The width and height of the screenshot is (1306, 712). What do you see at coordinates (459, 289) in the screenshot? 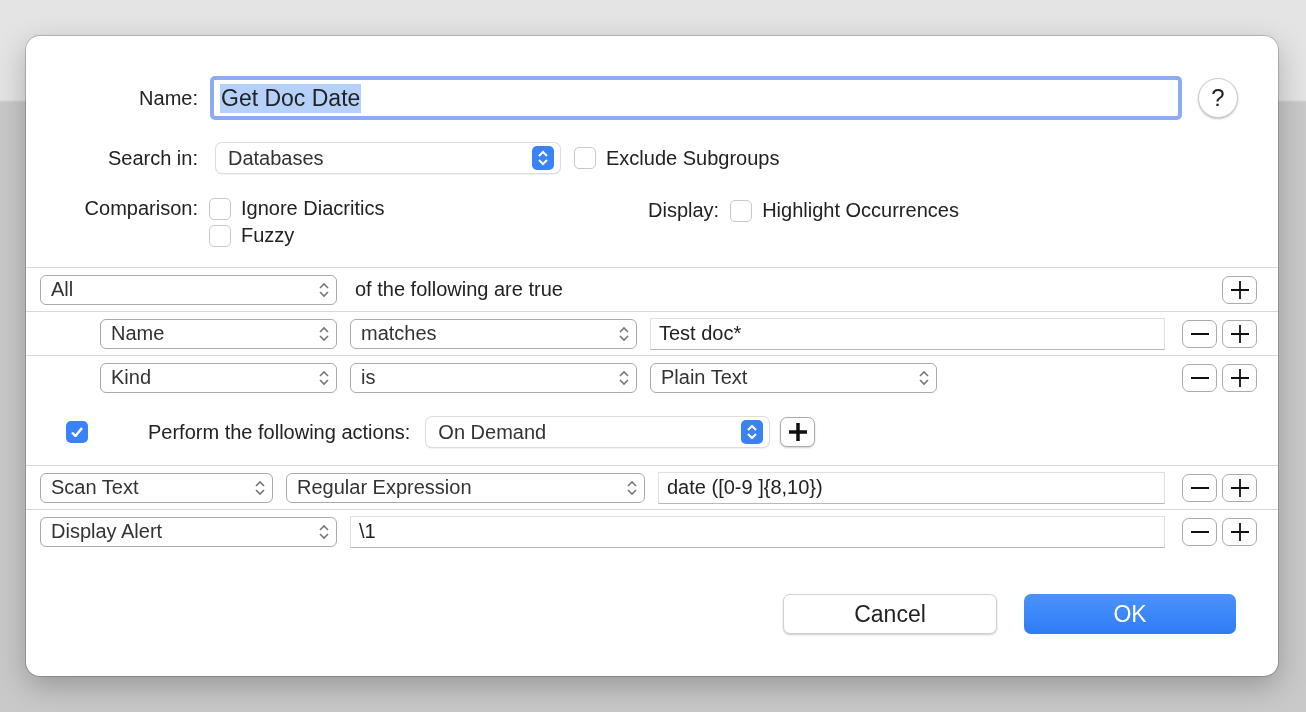
I see `criteria-text: of the following are true` at bounding box center [459, 289].